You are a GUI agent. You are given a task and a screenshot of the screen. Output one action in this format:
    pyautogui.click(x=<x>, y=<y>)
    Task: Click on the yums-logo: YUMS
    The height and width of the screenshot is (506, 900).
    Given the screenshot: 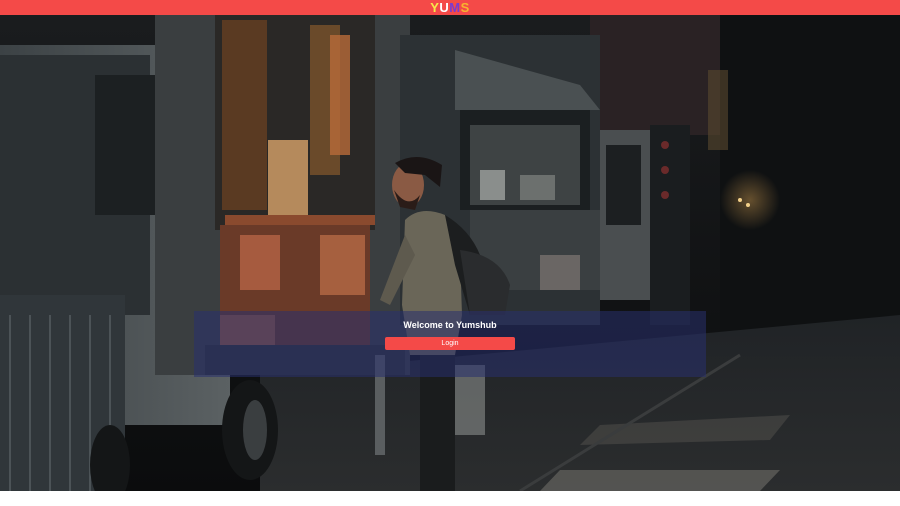 What is the action you would take?
    pyautogui.click(x=450, y=7)
    